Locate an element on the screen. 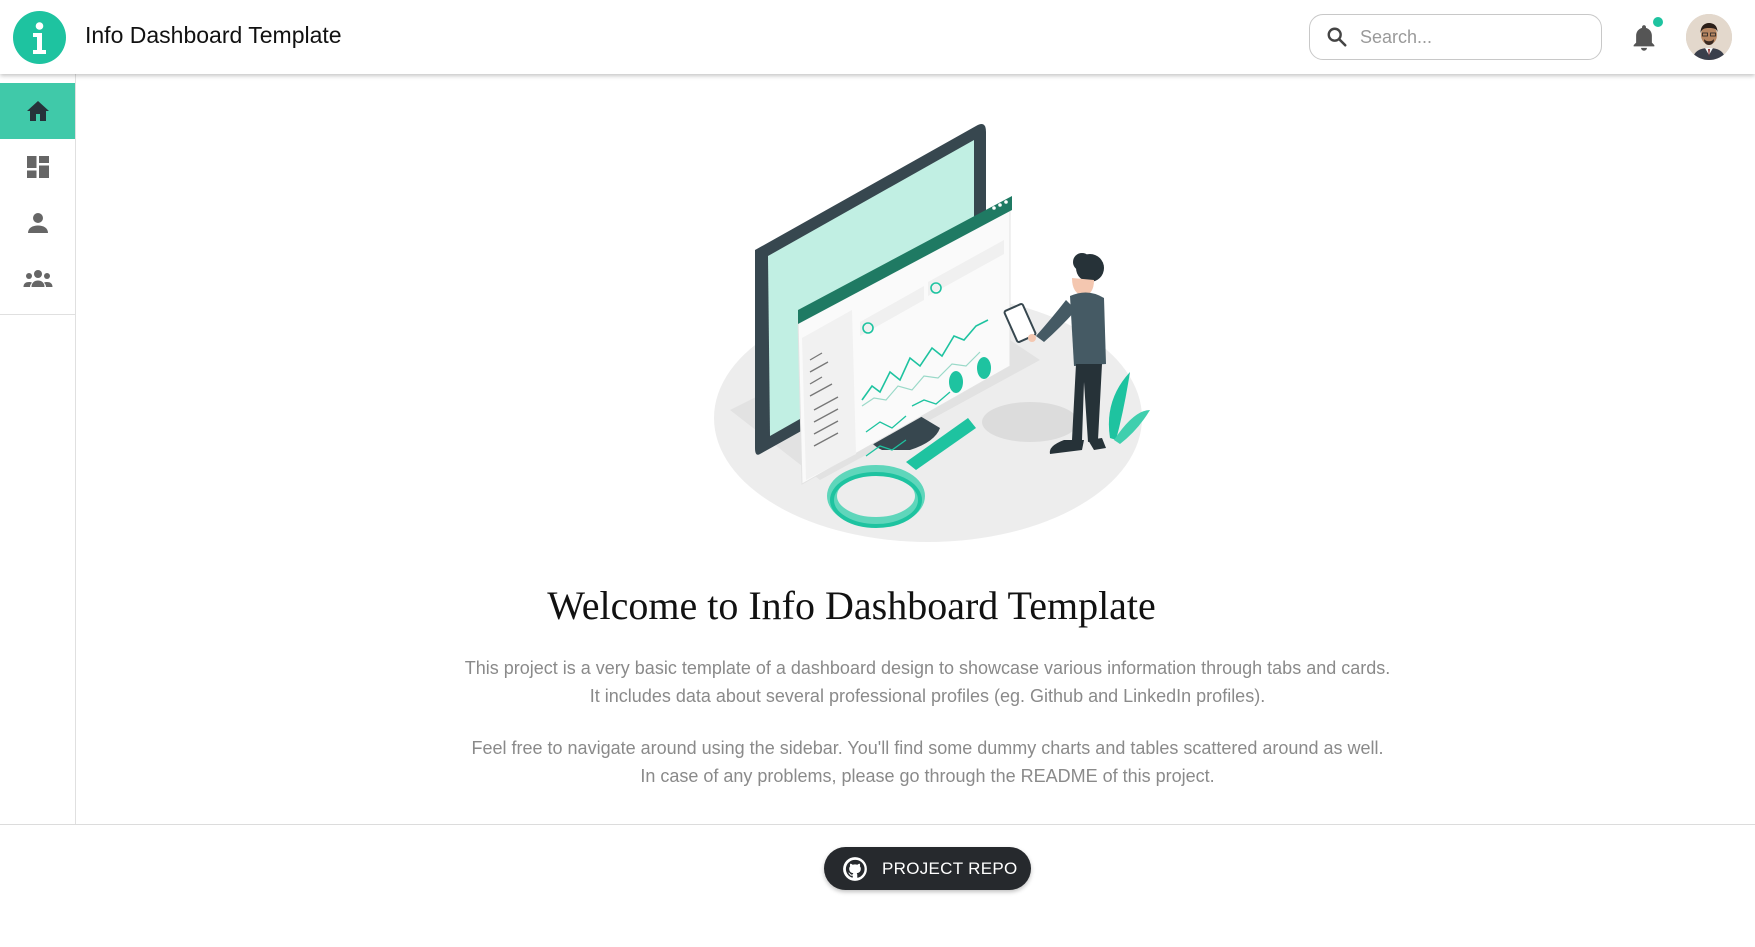 The image size is (1755, 947). project-repo-button: PROJECT REPO is located at coordinates (927, 868).